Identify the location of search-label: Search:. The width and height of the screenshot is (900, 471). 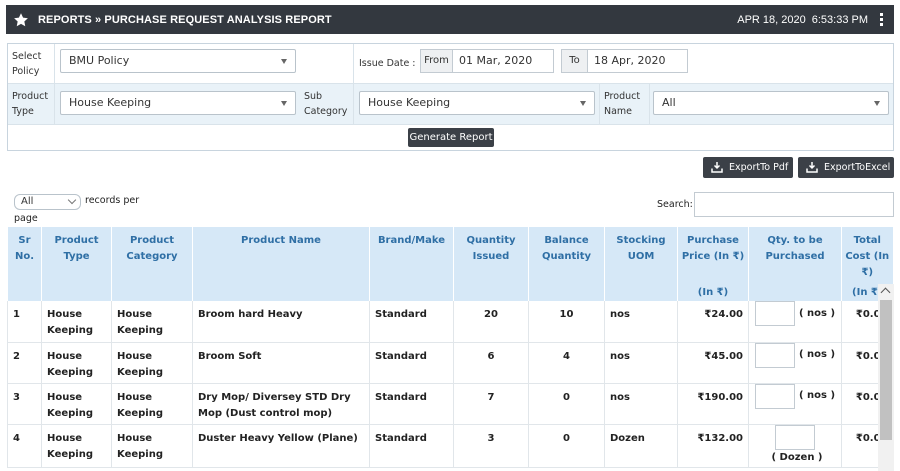
(675, 204).